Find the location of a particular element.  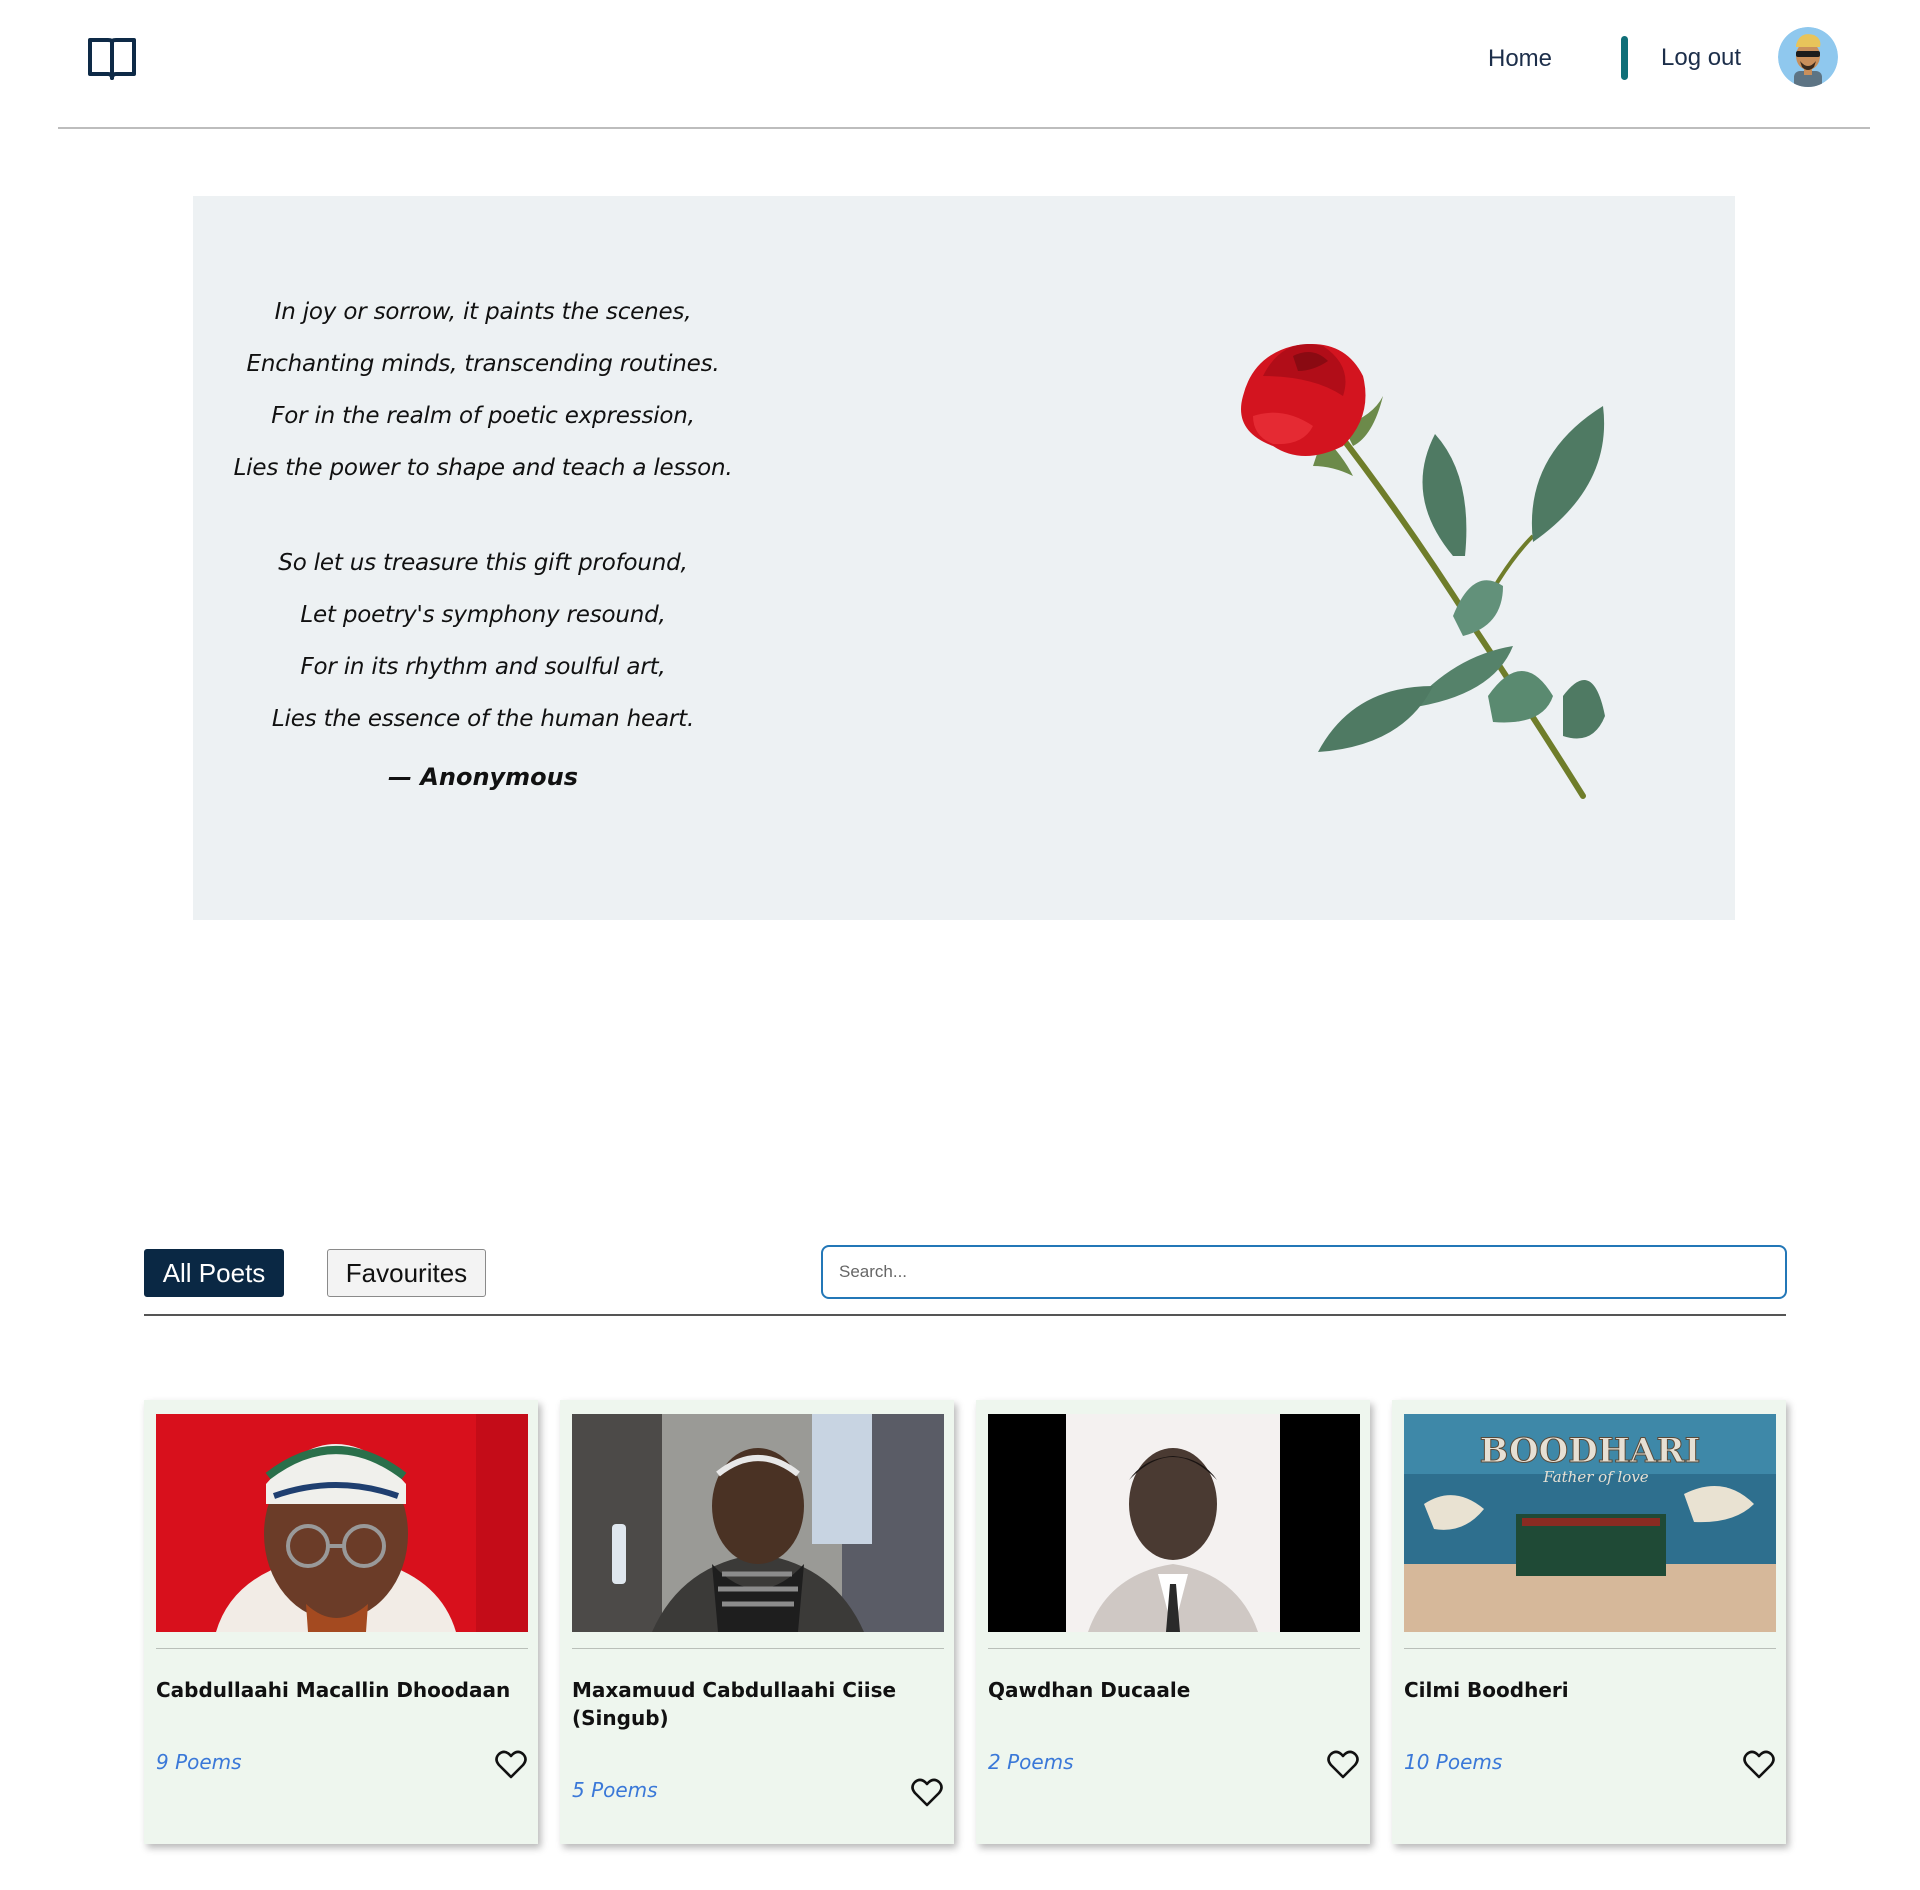

filter-divider is located at coordinates (965, 1315).